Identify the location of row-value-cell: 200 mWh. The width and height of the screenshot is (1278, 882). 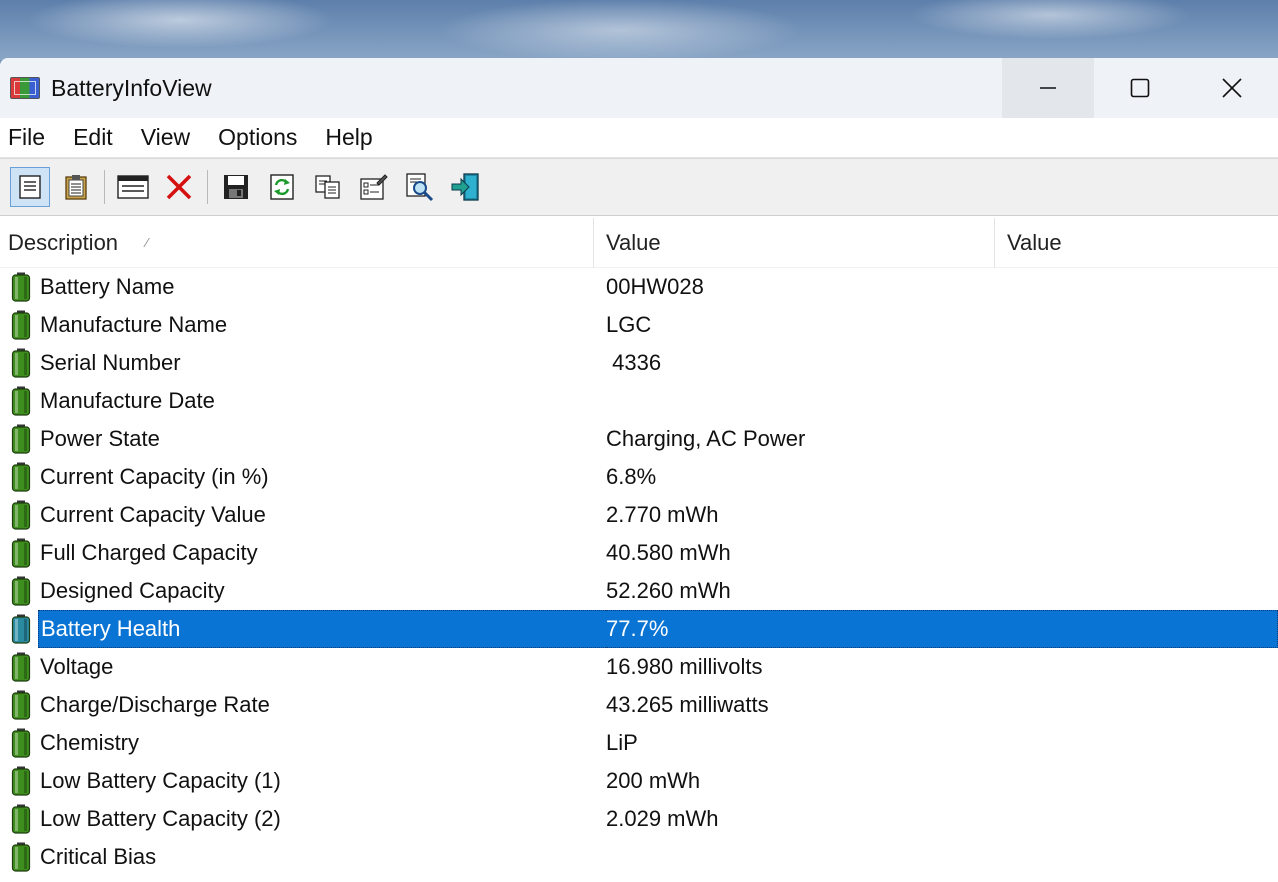
(942, 781).